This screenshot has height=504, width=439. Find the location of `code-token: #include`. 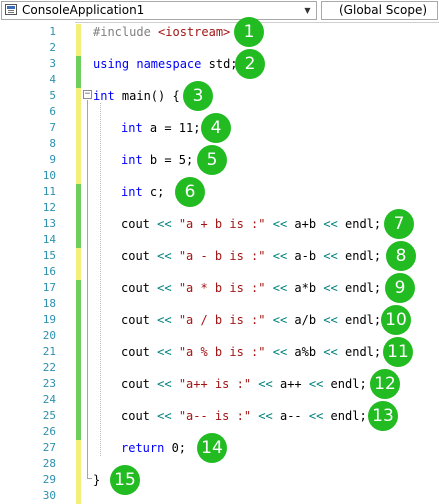

code-token: #include is located at coordinates (126, 32).